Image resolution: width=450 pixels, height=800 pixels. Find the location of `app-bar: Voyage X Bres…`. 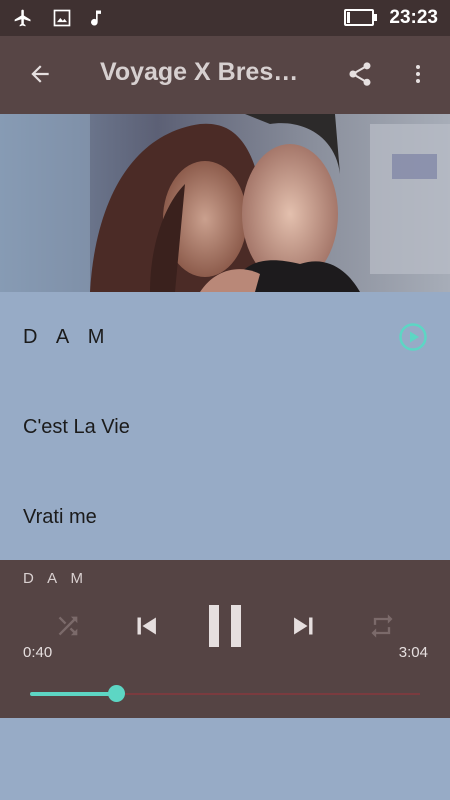

app-bar: Voyage X Bres… is located at coordinates (225, 75).